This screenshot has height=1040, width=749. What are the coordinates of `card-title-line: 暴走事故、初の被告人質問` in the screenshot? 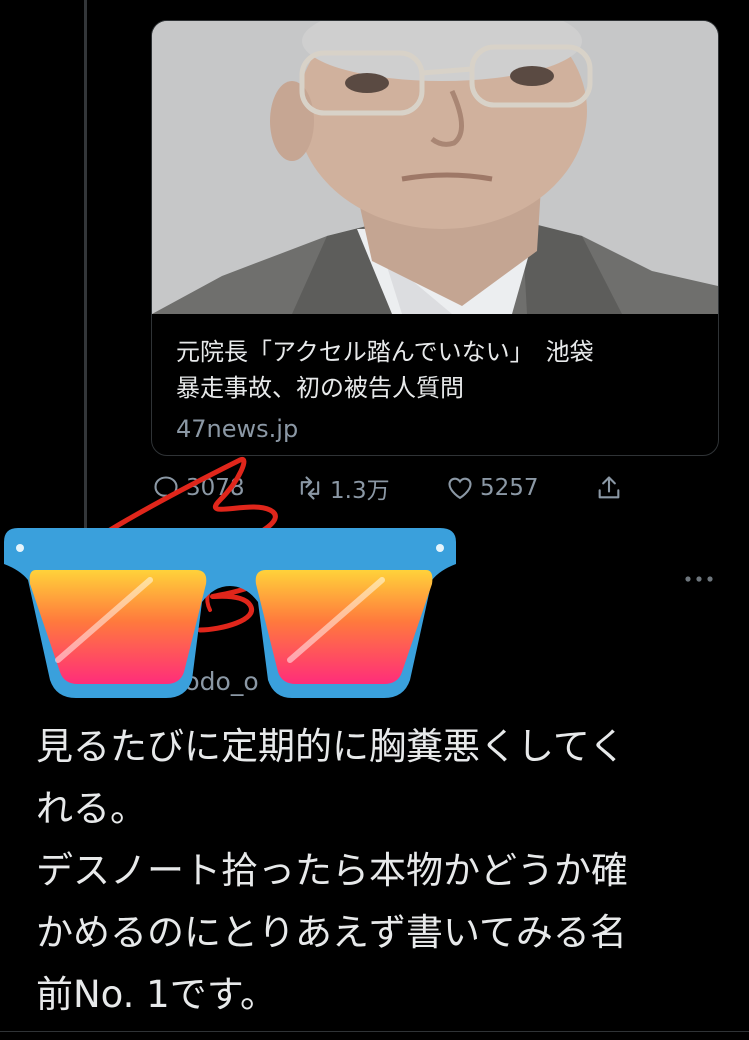 It's located at (320, 388).